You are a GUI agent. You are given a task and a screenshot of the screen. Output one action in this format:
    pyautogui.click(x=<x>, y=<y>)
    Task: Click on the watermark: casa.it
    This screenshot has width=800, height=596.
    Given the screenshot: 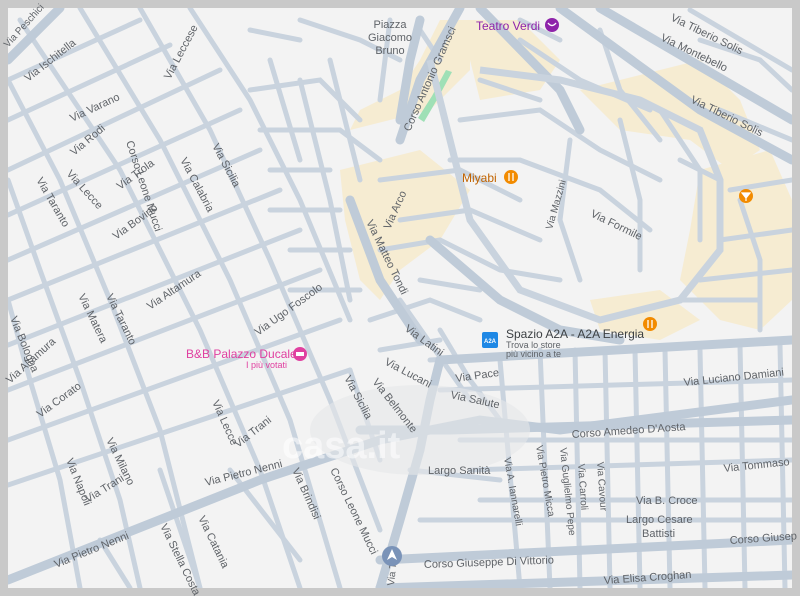 What is the action you would take?
    pyautogui.click(x=341, y=446)
    